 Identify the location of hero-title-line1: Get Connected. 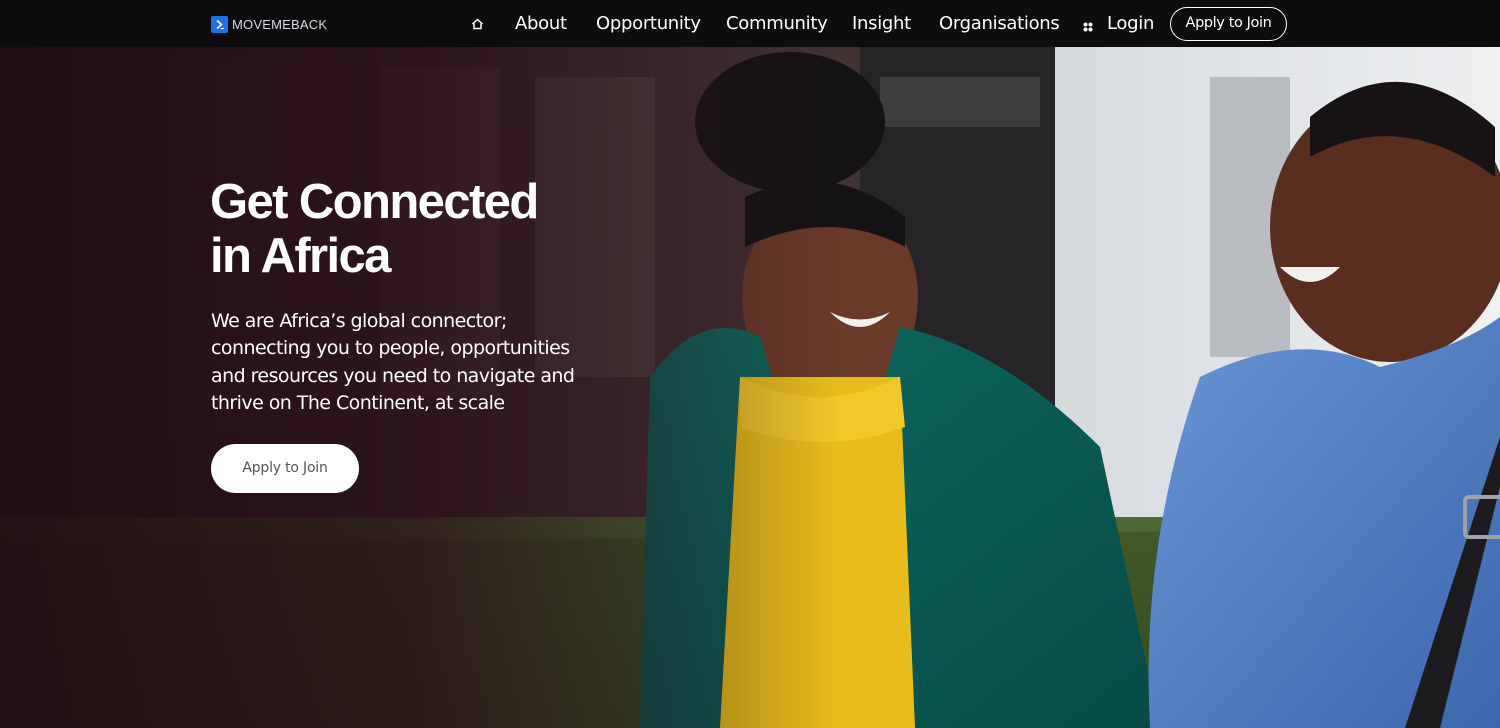
(374, 202).